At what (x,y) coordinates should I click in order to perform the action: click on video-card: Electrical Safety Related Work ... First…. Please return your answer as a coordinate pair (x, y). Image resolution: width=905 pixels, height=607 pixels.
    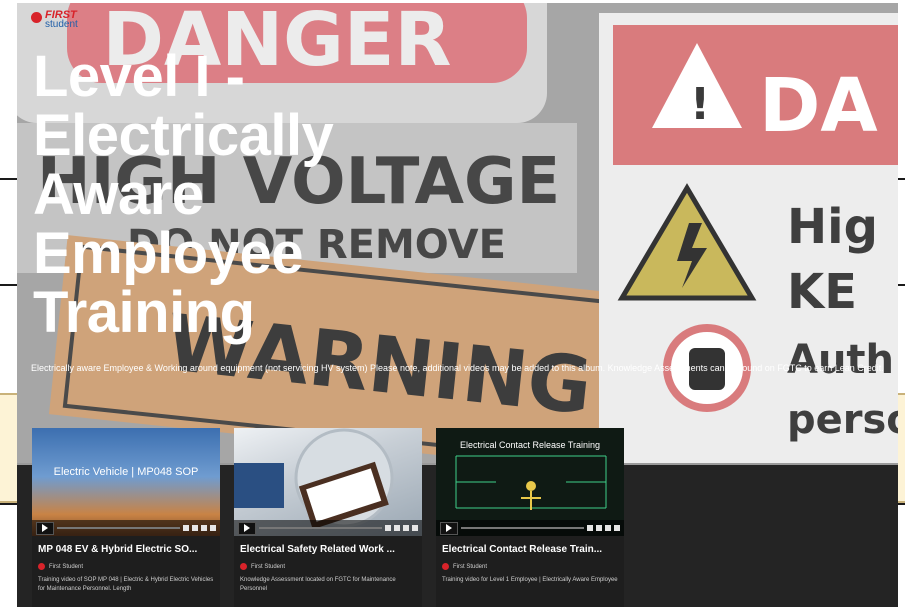
    Looking at the image, I should click on (328, 517).